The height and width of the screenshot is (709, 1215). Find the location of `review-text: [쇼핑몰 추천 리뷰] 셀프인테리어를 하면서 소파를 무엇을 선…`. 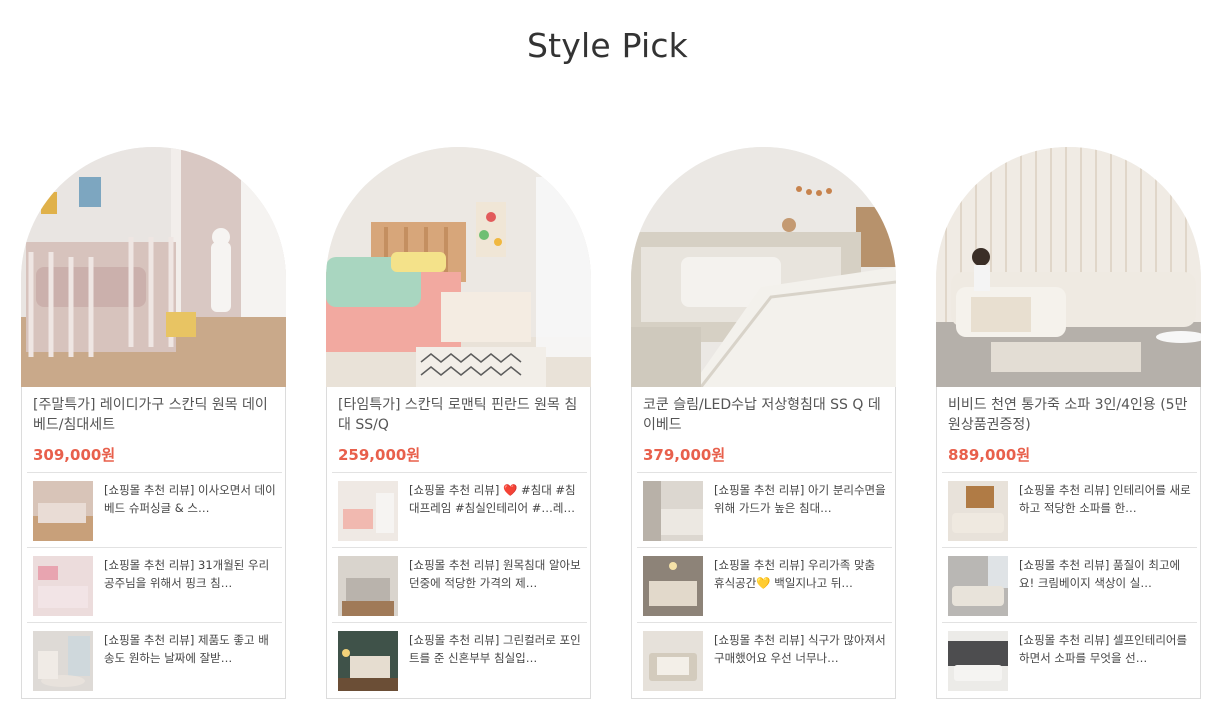

review-text: [쇼핑몰 추천 리뷰] 셀프인테리어를 하면서 소파를 무엇을 선… is located at coordinates (1103, 649).